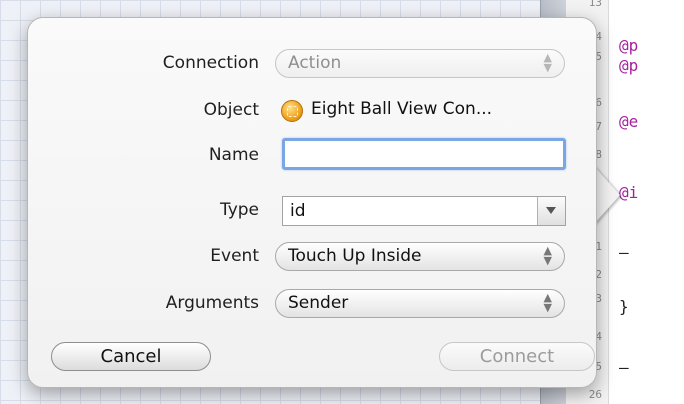 The height and width of the screenshot is (404, 684). Describe the element at coordinates (424, 154) in the screenshot. I see `name-input` at that location.